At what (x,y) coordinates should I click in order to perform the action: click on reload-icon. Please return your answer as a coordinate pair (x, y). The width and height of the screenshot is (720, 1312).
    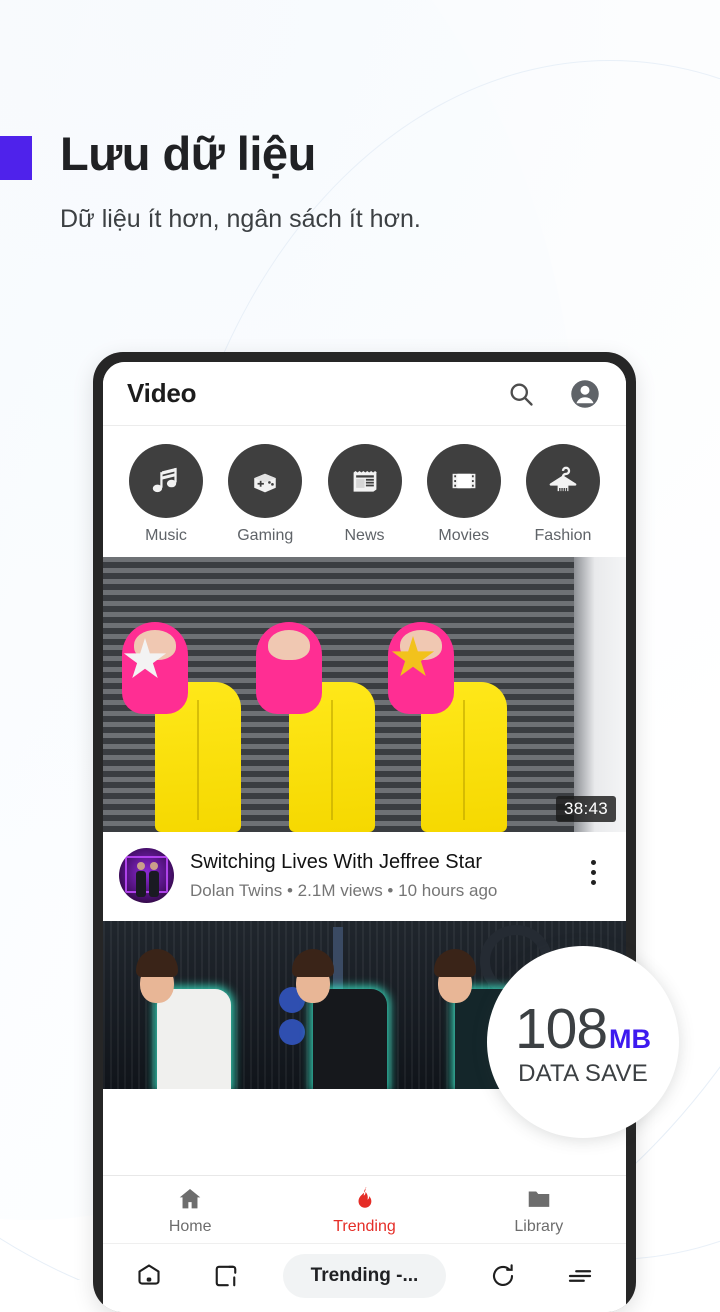
    Looking at the image, I should click on (503, 1276).